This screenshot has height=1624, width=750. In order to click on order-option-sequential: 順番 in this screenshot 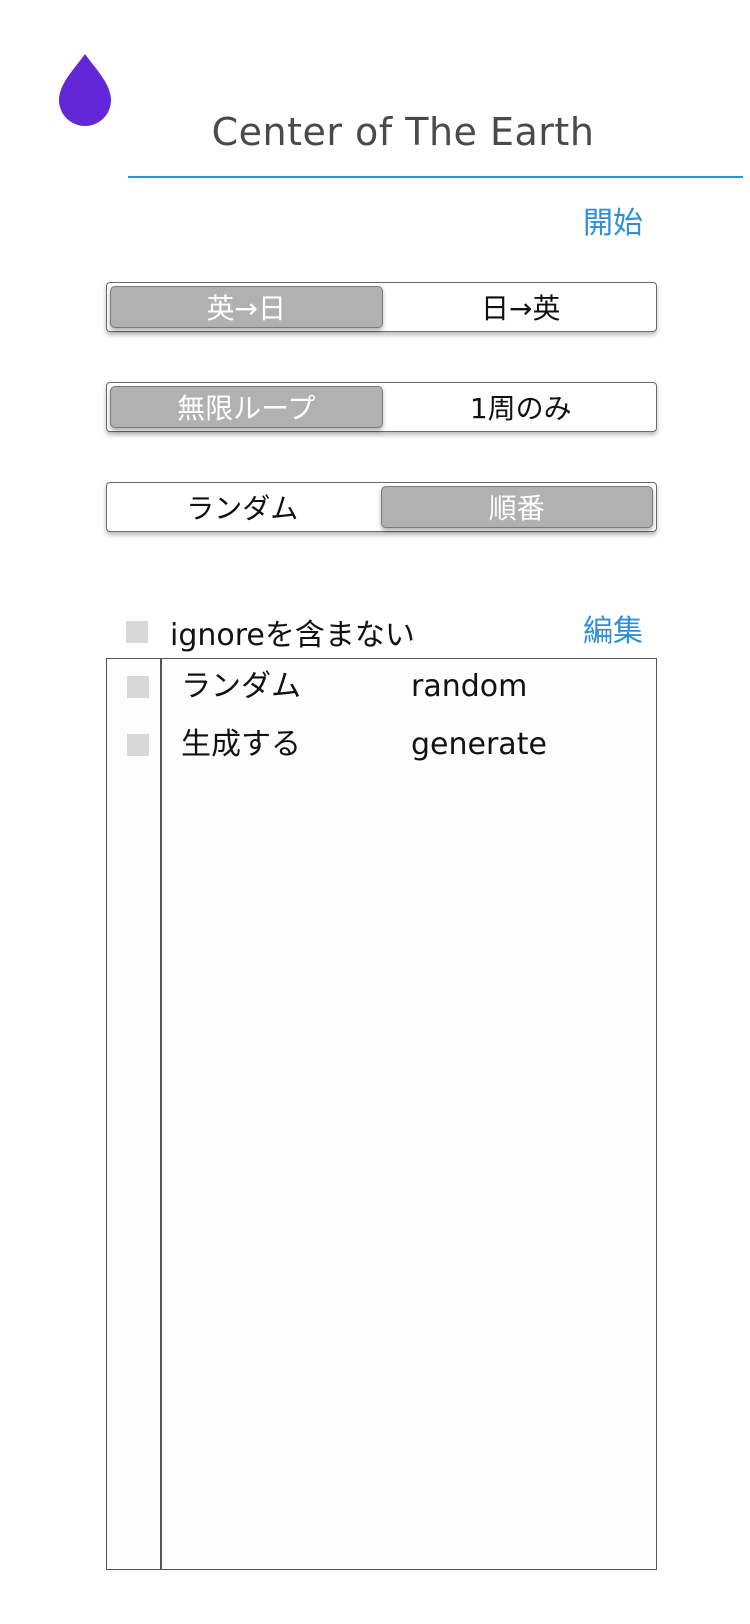, I will do `click(516, 507)`.